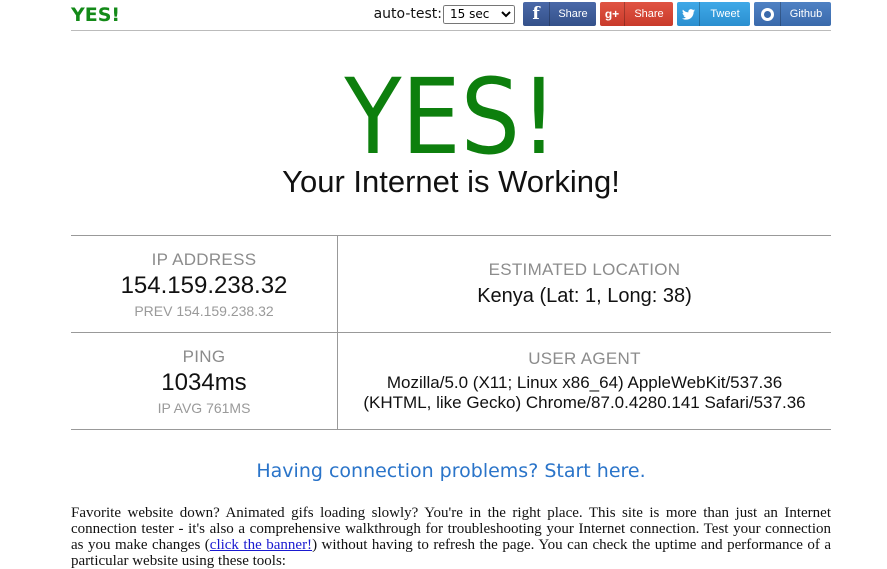  I want to click on facebook-share-label: Share, so click(573, 14).